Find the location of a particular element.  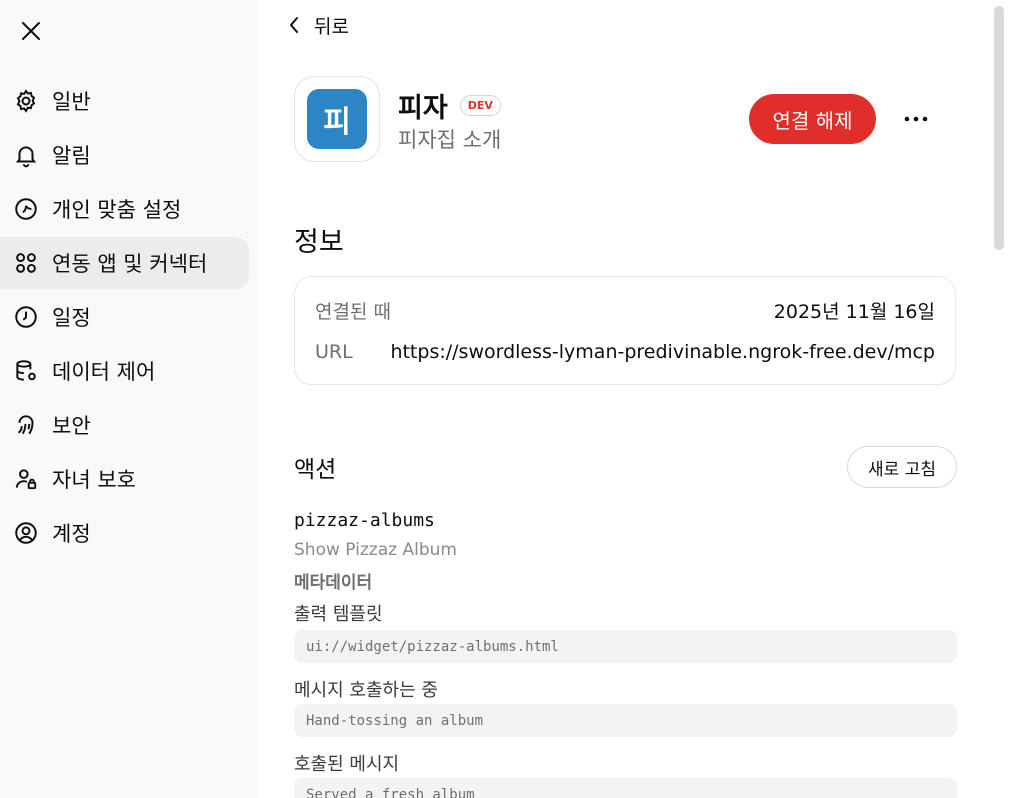

metadata-label: 메타데이터 is located at coordinates (333, 583).